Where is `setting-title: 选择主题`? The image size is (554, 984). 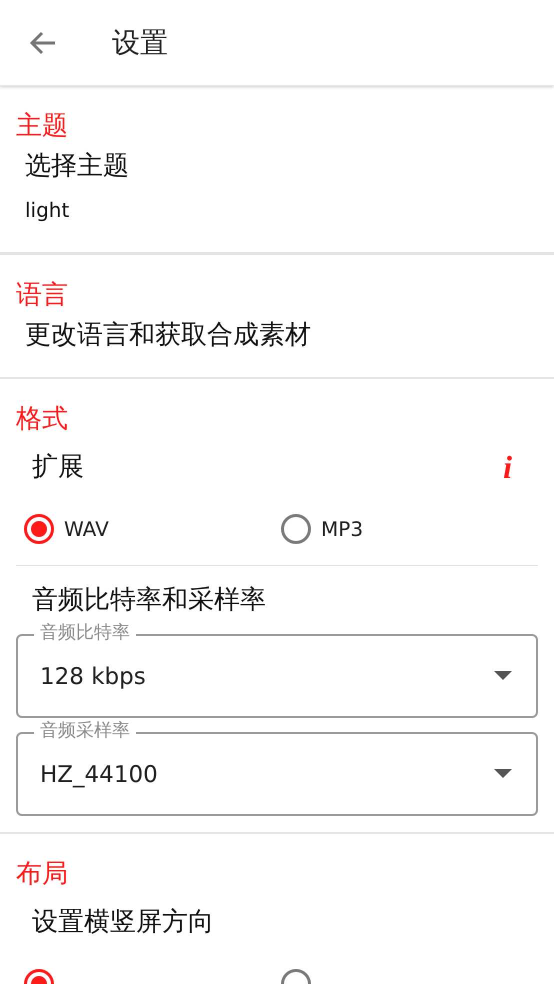
setting-title: 选择主题 is located at coordinates (289, 166).